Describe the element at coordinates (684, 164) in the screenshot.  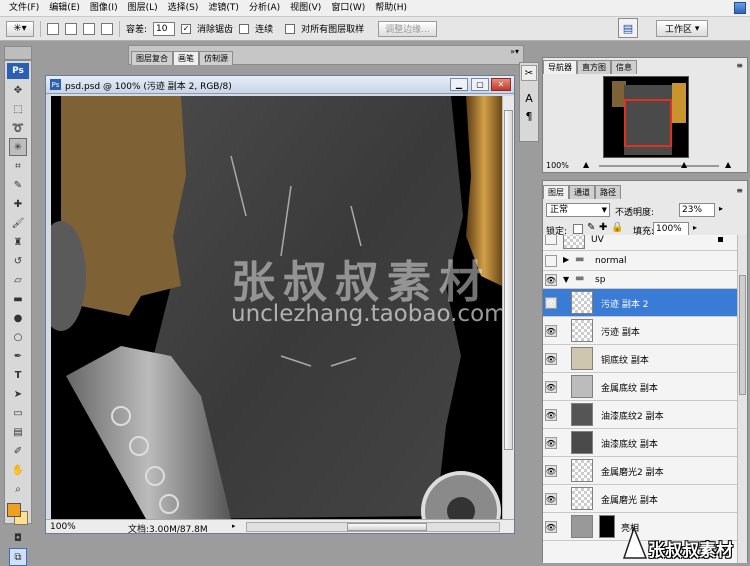
I see `zoom-slider-thumb: ▲` at that location.